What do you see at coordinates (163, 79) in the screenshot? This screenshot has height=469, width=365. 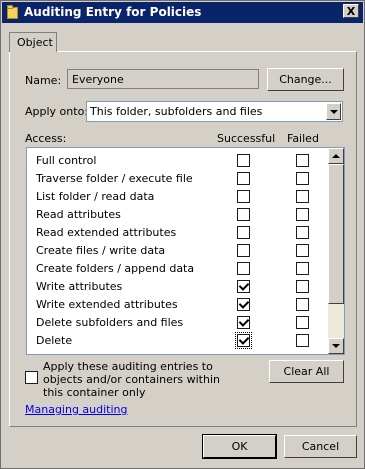 I see `name-field: Everyone` at bounding box center [163, 79].